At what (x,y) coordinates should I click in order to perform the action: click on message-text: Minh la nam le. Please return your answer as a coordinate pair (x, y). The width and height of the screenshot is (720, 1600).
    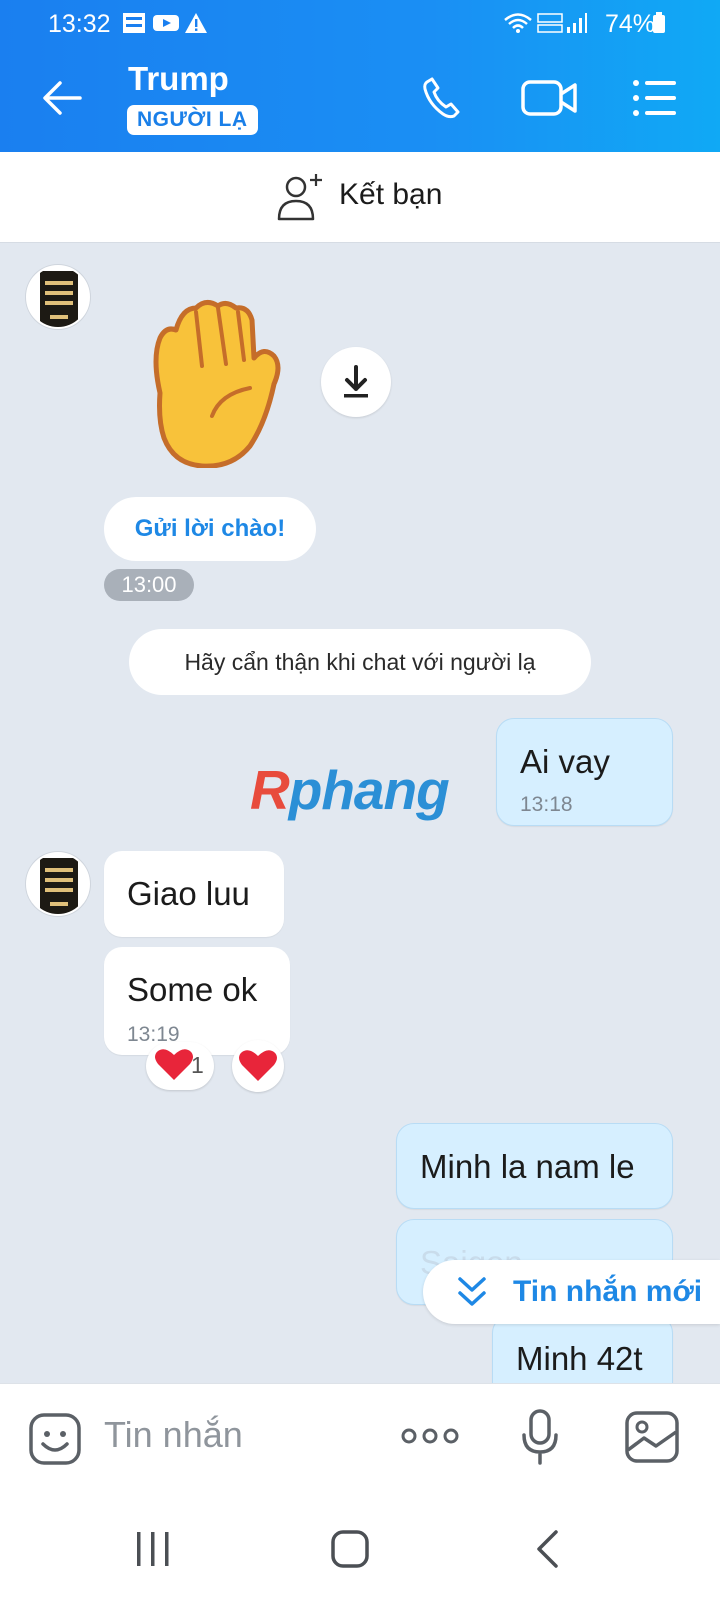
    Looking at the image, I should click on (527, 1166).